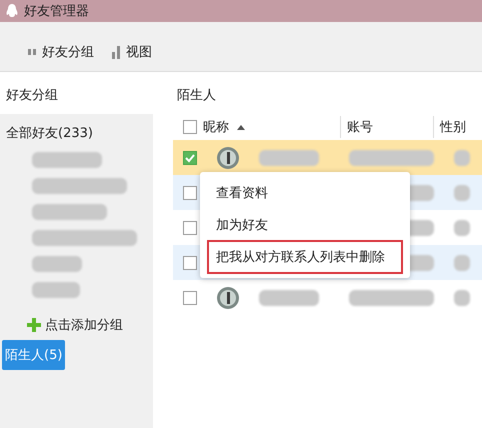  Describe the element at coordinates (305, 257) in the screenshot. I see `menu-item: 把我从对方联系人列表中删除` at that location.